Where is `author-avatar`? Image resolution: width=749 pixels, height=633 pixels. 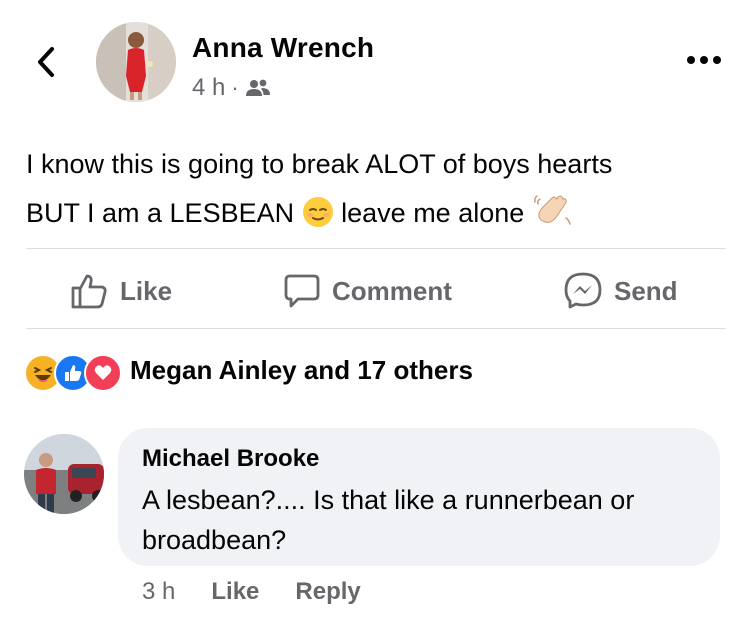
author-avatar is located at coordinates (136, 62).